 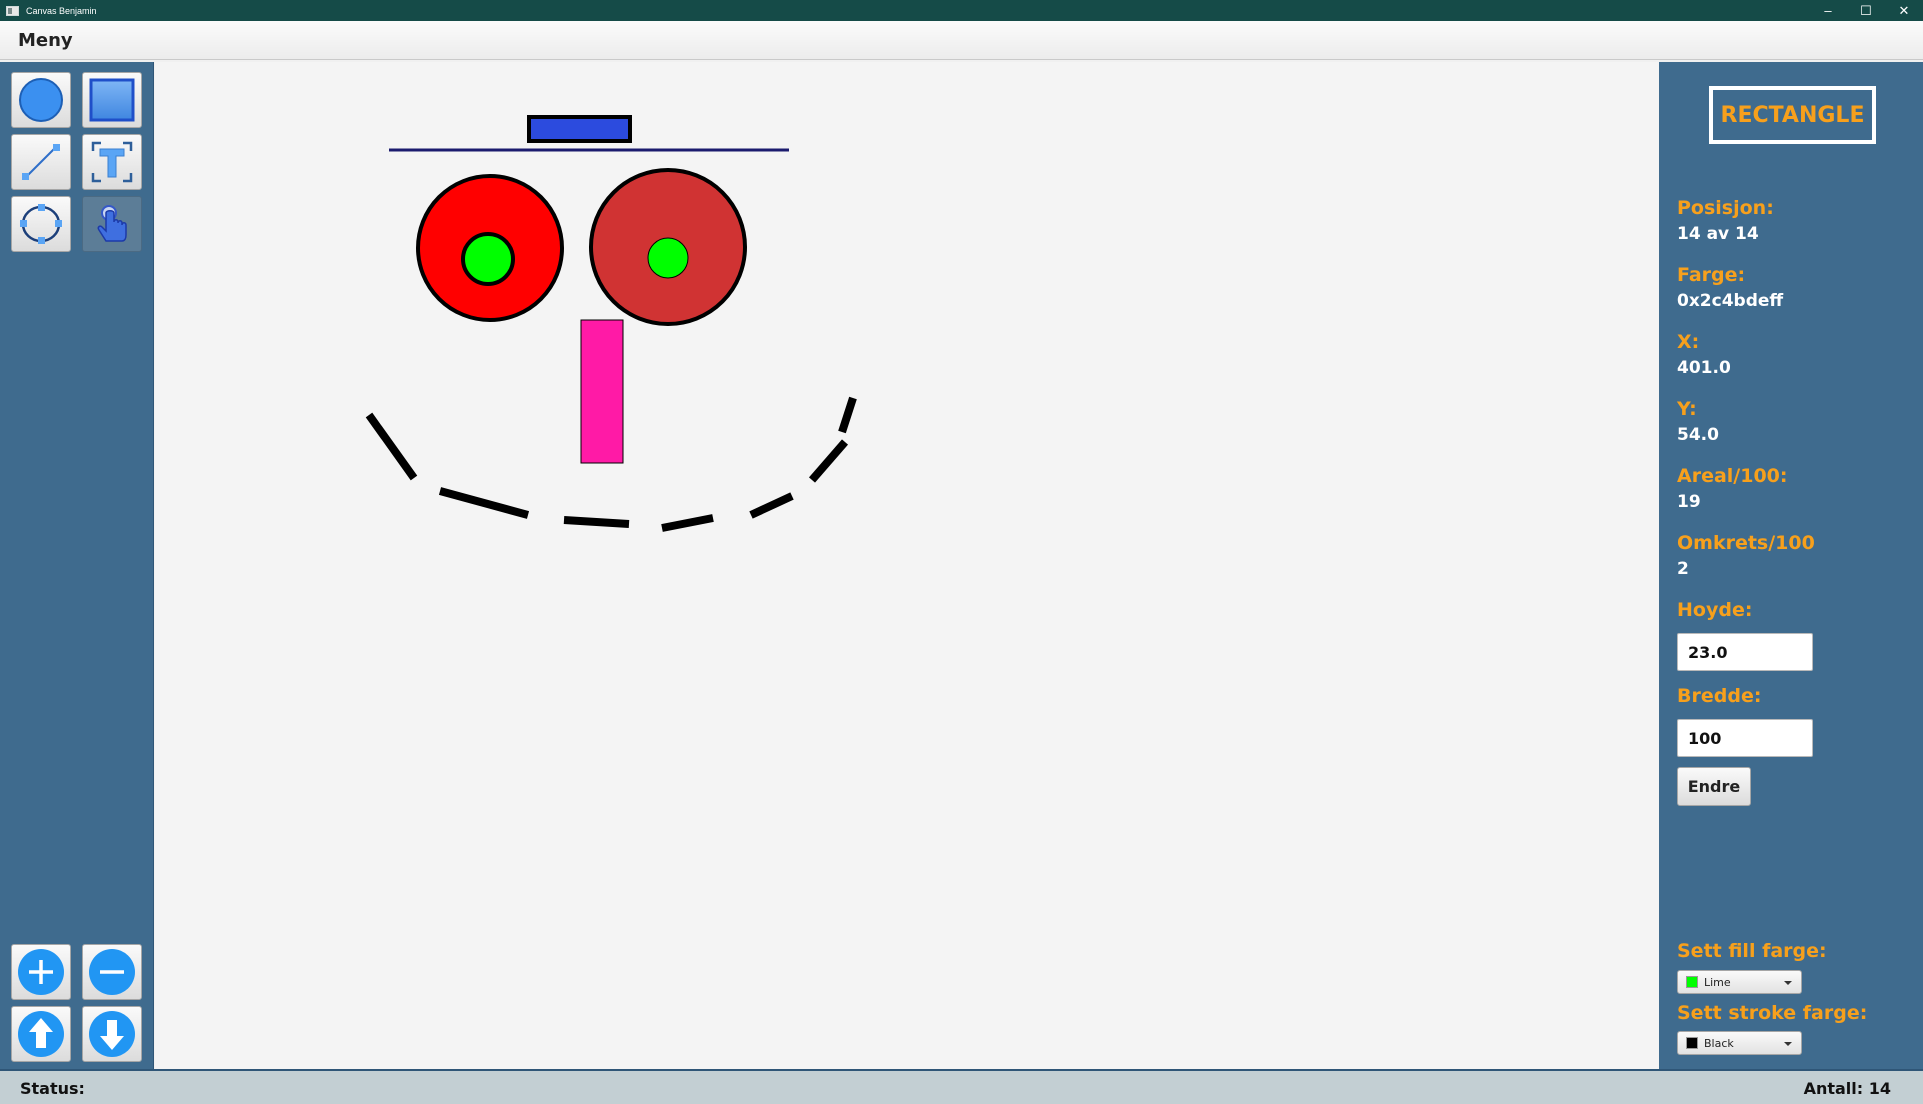 I want to click on select-tool-button, so click(x=112, y=224).